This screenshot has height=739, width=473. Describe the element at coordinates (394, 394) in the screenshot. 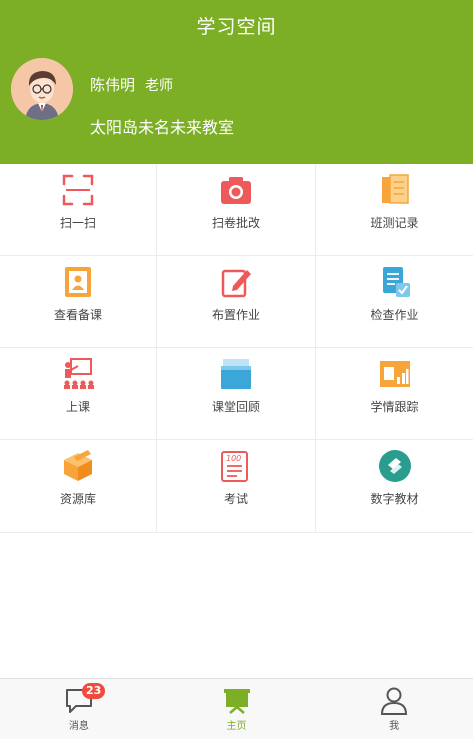

I see `menu-item-learning-tracking: 学情跟踪` at that location.